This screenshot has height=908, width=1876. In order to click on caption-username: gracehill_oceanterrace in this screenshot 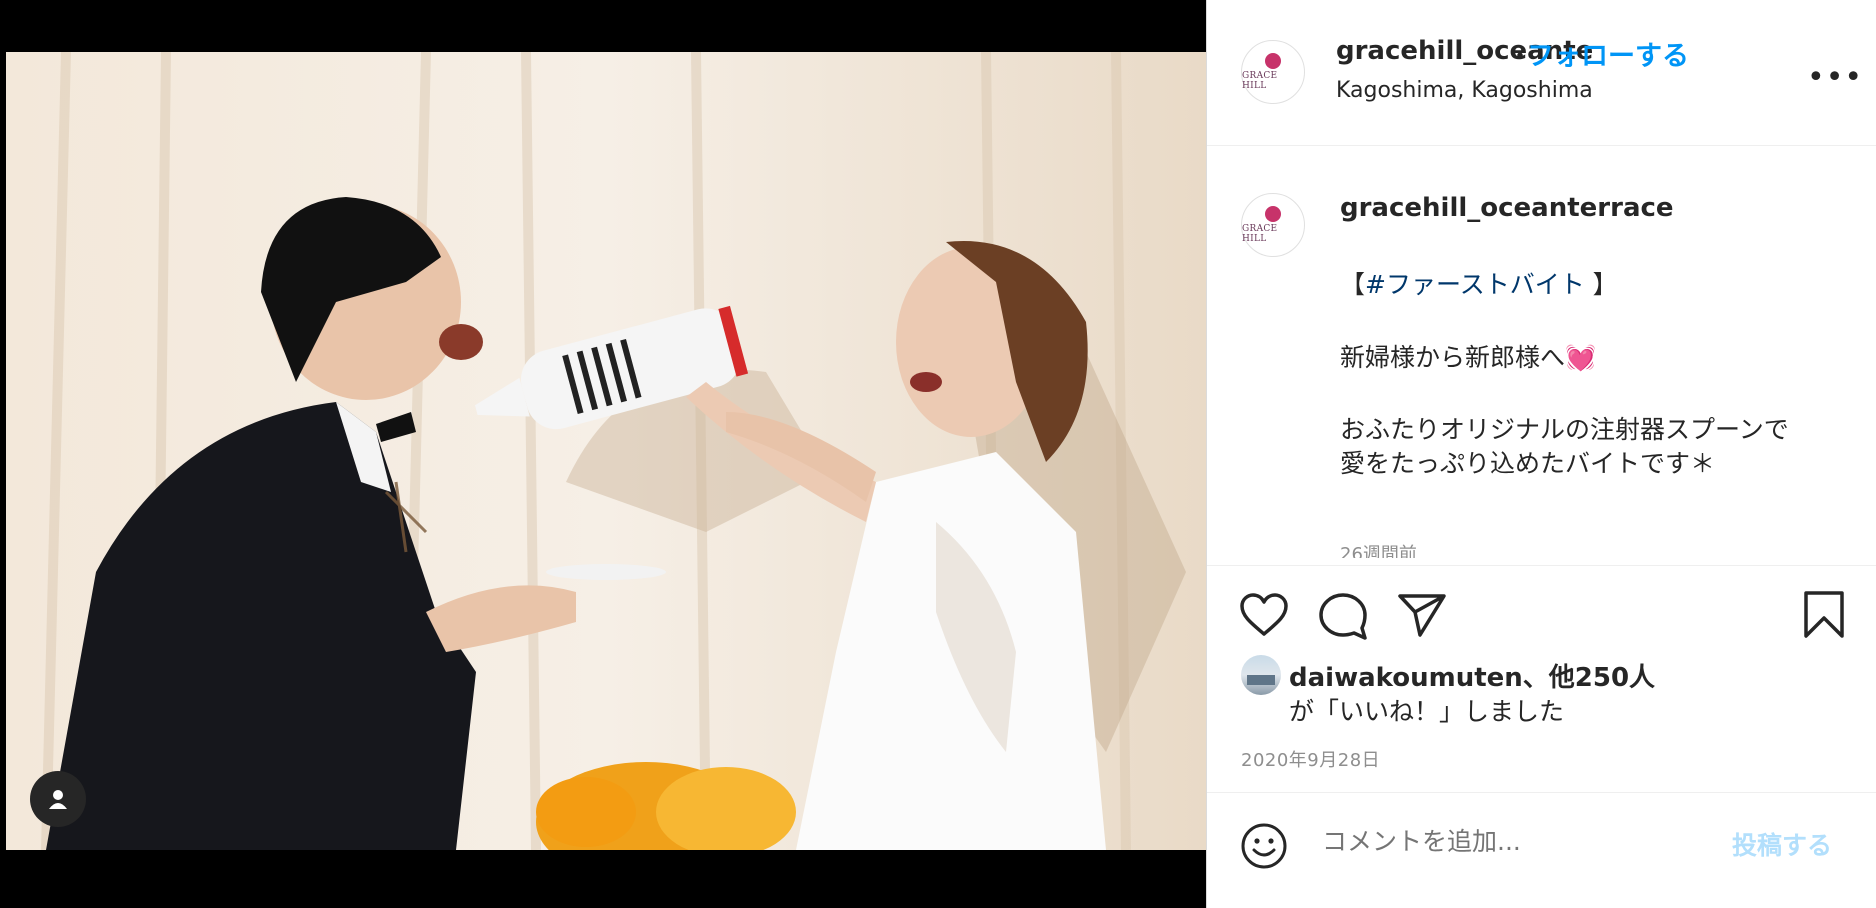, I will do `click(1507, 208)`.